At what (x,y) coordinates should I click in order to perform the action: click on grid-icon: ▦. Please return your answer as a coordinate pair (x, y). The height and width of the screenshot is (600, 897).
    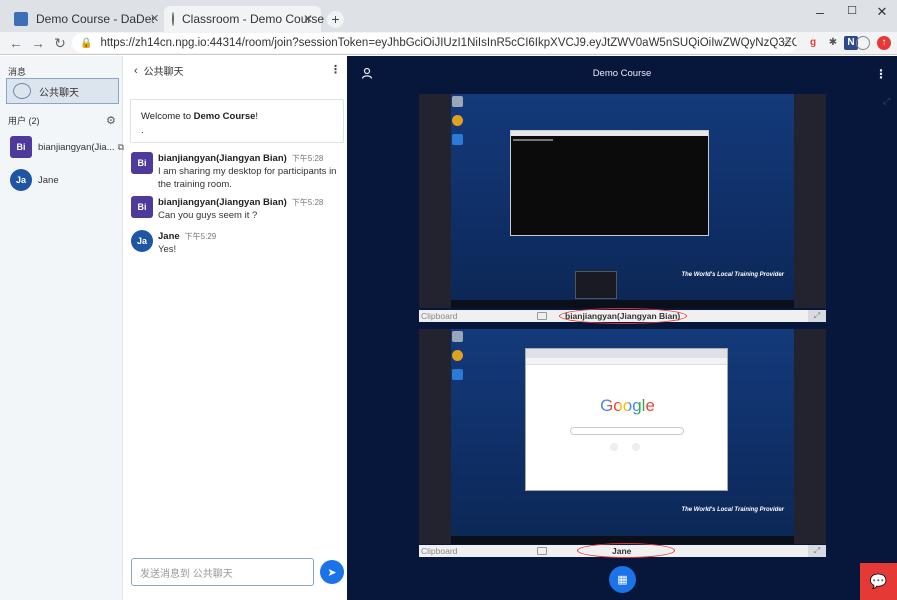
    Looking at the image, I should click on (622, 580).